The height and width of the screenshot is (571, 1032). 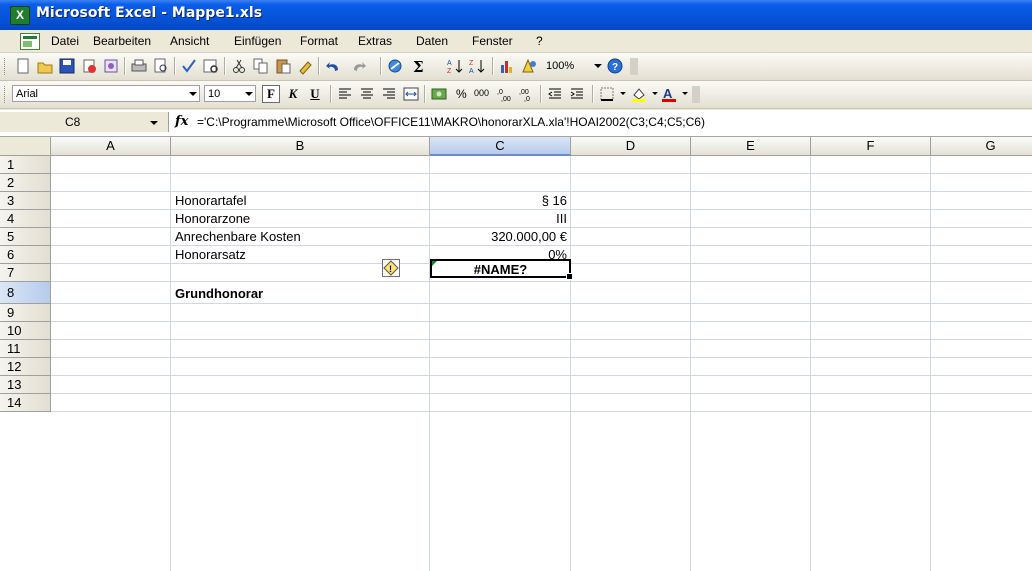 What do you see at coordinates (106, 93) in the screenshot?
I see `font-name-select: Arial` at bounding box center [106, 93].